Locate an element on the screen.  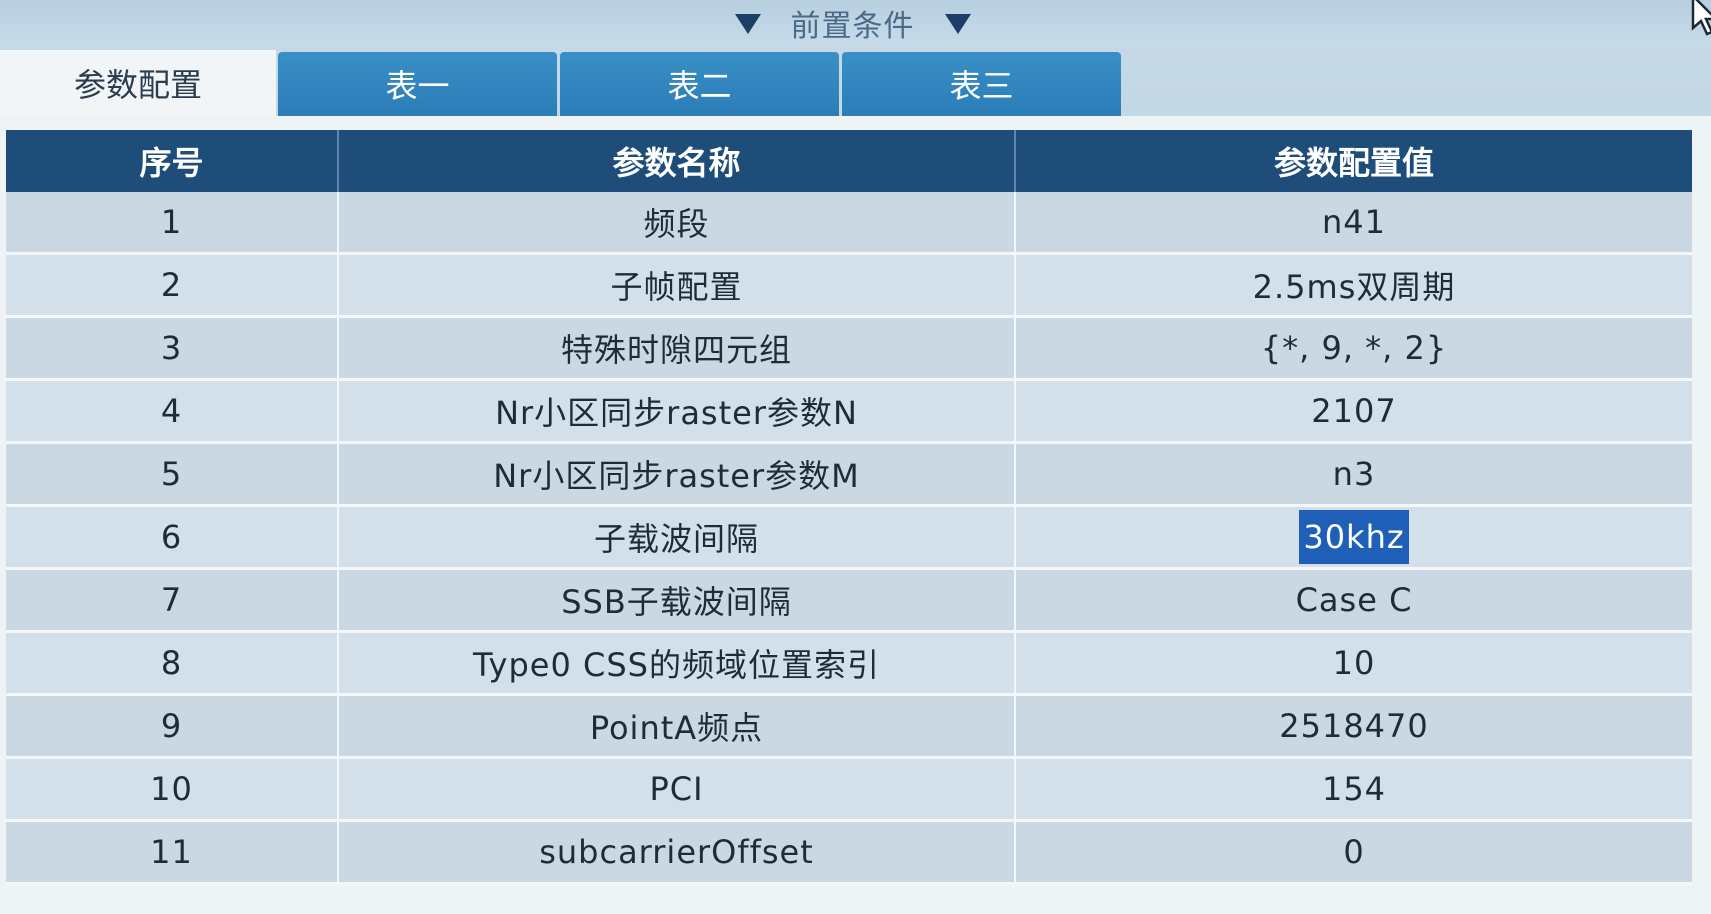
table-row: 6 子载波间隔 30khz is located at coordinates (849, 538).